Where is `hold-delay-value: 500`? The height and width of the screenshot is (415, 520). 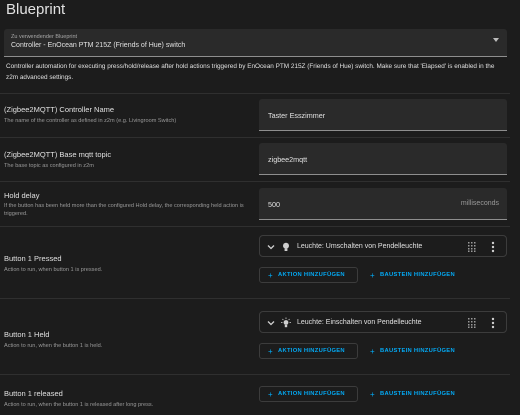
hold-delay-value: 500 is located at coordinates (274, 204).